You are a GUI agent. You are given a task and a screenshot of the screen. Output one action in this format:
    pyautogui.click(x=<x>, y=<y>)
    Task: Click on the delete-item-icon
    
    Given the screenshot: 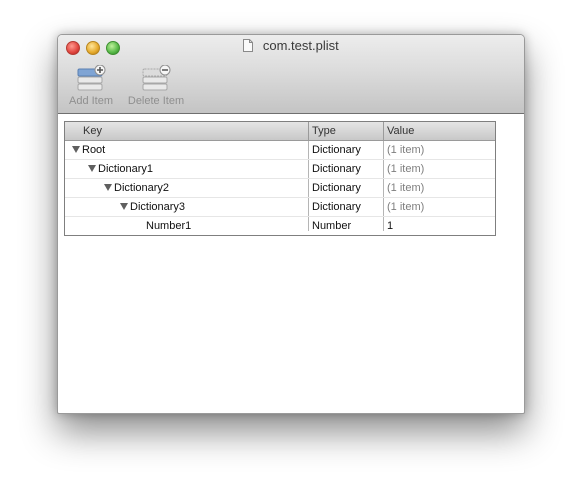 What is the action you would take?
    pyautogui.click(x=156, y=78)
    